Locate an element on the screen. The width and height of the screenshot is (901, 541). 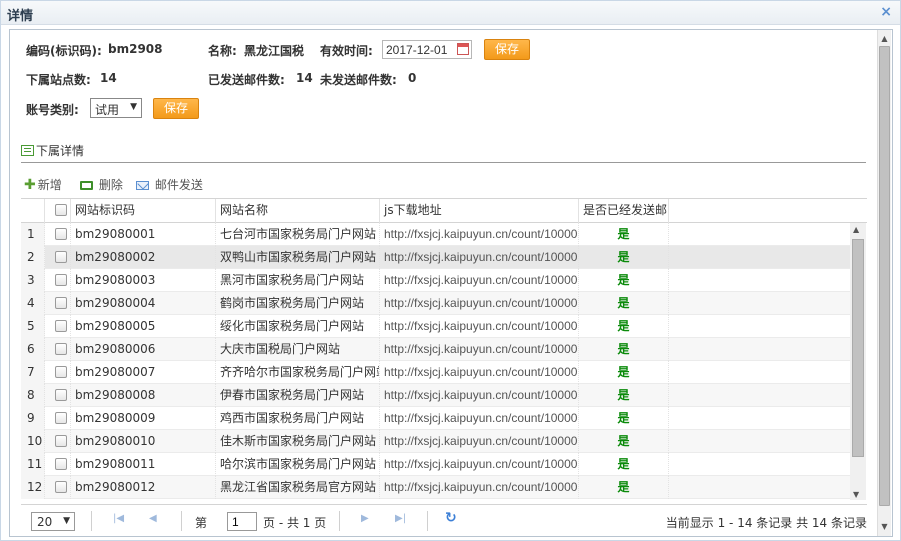
valid-time-input: 2017-12-01 is located at coordinates (427, 49).